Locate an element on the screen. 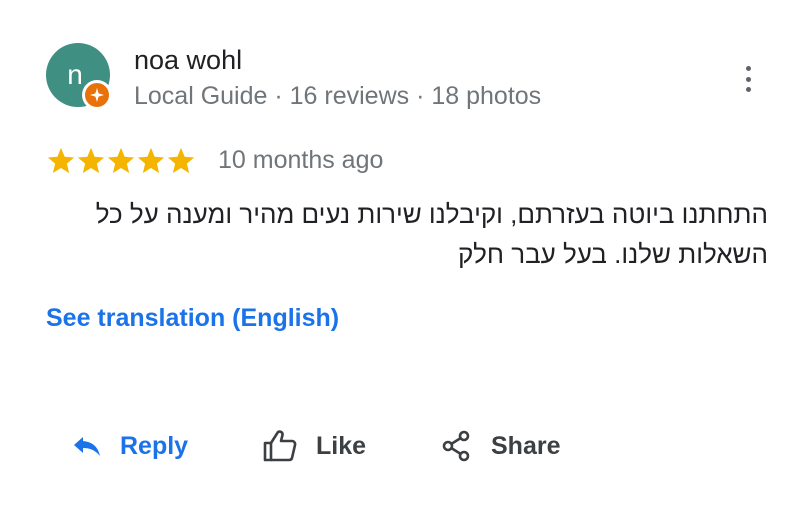 This screenshot has height=510, width=800. see-translation-link: See translation (English) is located at coordinates (192, 318).